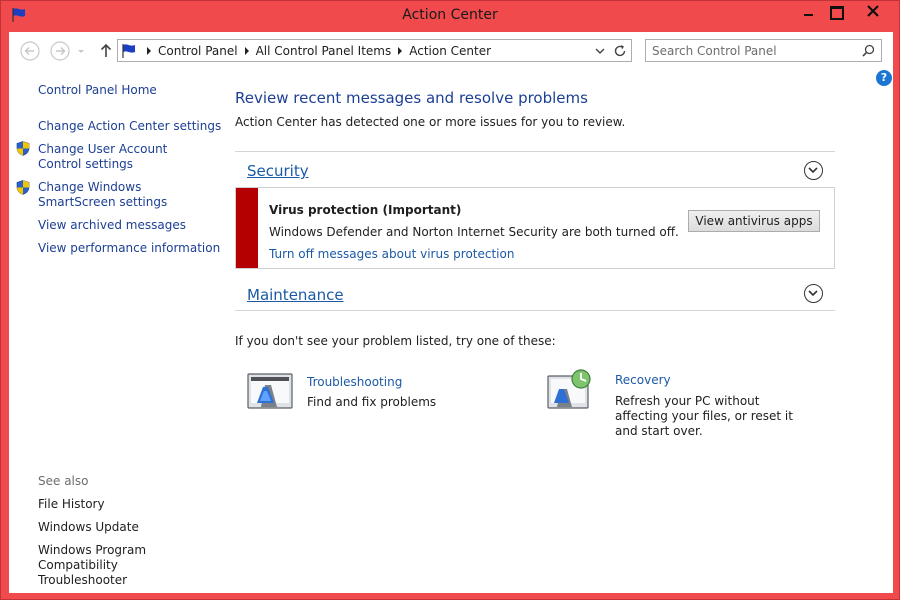 The height and width of the screenshot is (600, 900). What do you see at coordinates (106, 51) in the screenshot?
I see `up-button` at bounding box center [106, 51].